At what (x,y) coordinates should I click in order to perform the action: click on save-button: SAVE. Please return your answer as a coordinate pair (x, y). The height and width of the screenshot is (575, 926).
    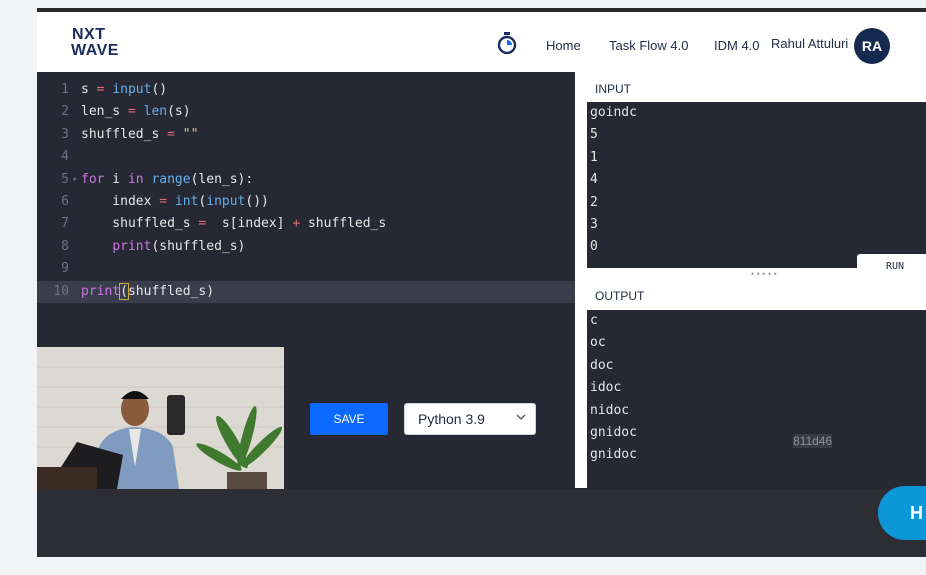
    Looking at the image, I should click on (349, 419).